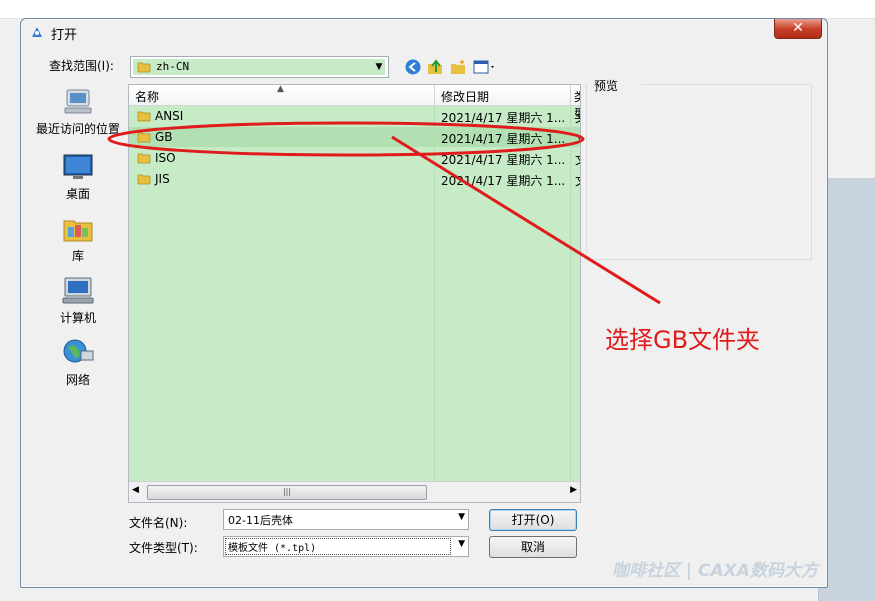  Describe the element at coordinates (715, 571) in the screenshot. I see `watermark: 咖啡社区 | CAXA数码大方` at that location.